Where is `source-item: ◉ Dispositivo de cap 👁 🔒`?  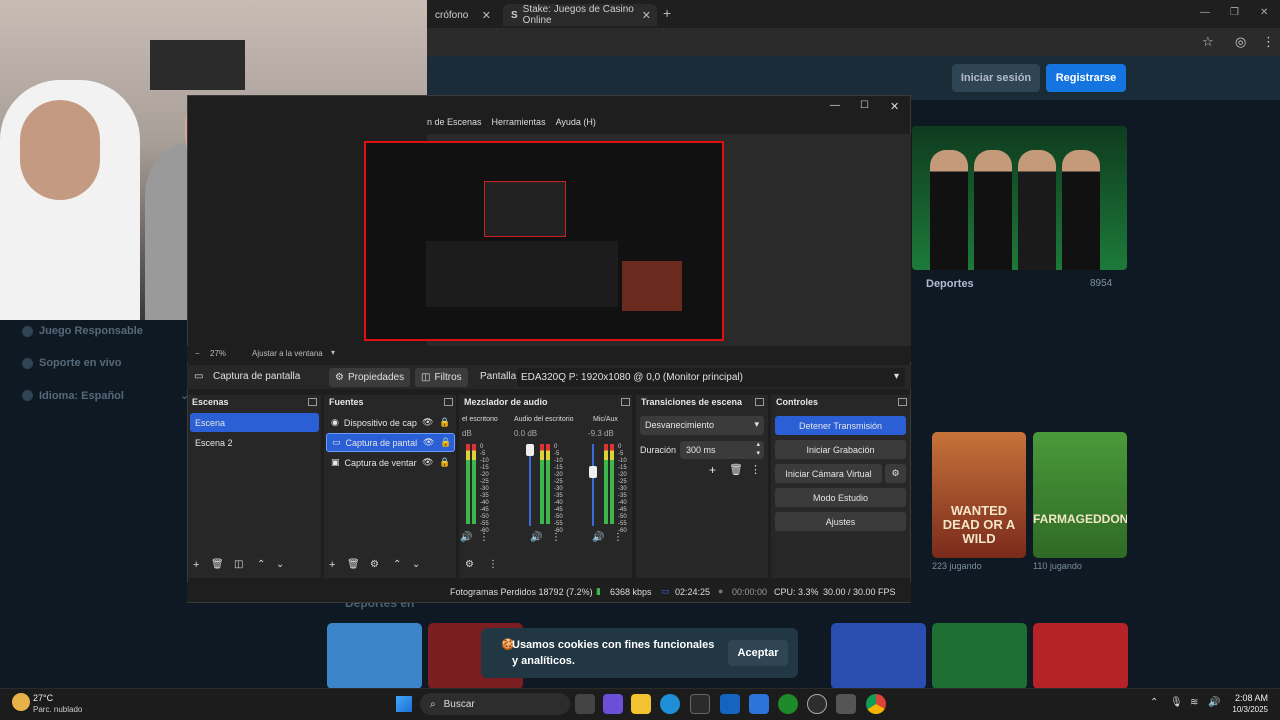
source-item: ◉ Dispositivo de cap 👁 🔒 is located at coordinates (390, 422).